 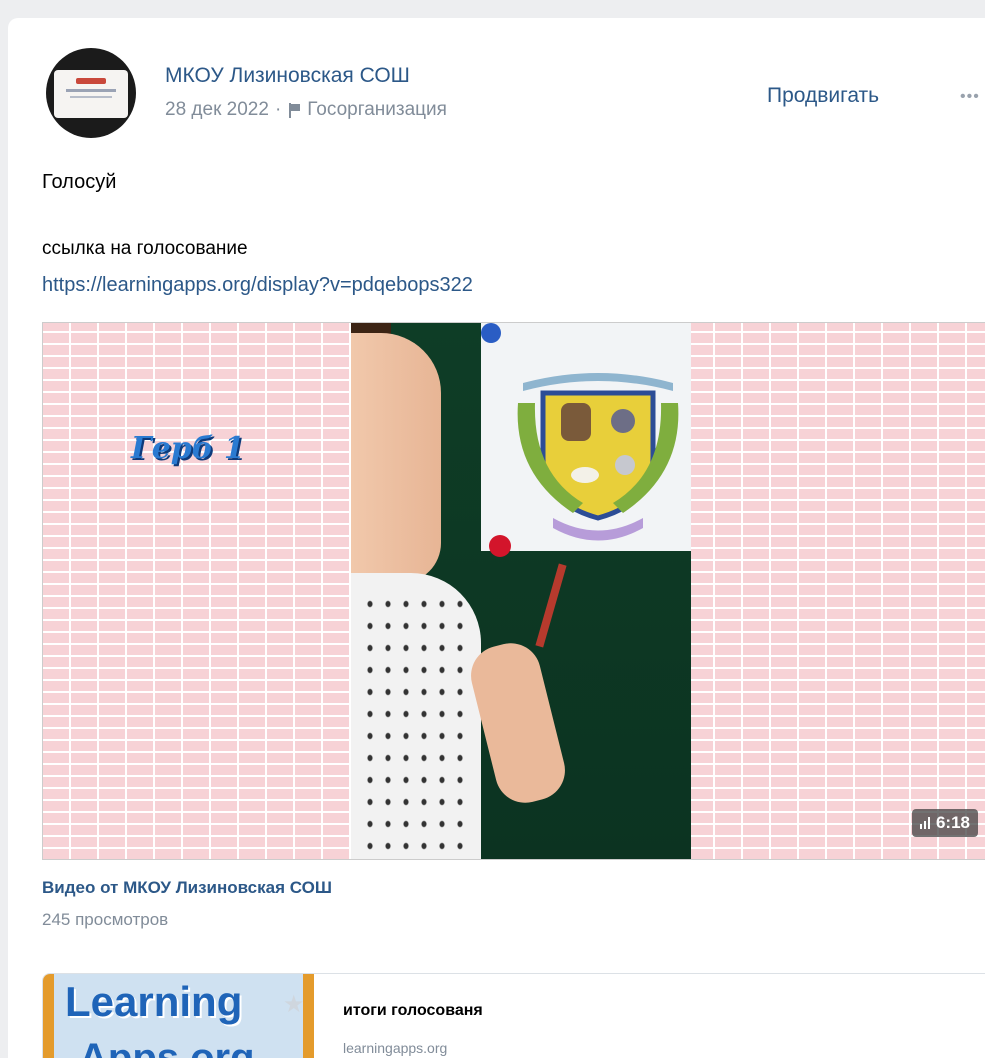 What do you see at coordinates (396, 458) in the screenshot?
I see `child-face` at bounding box center [396, 458].